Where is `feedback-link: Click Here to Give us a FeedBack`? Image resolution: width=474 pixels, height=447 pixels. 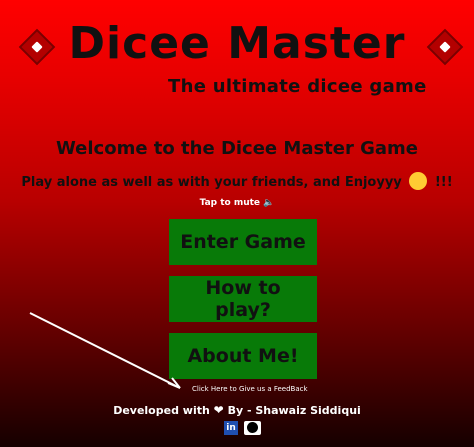
feedback-link: Click Here to Give us a FeedBack is located at coordinates (250, 389).